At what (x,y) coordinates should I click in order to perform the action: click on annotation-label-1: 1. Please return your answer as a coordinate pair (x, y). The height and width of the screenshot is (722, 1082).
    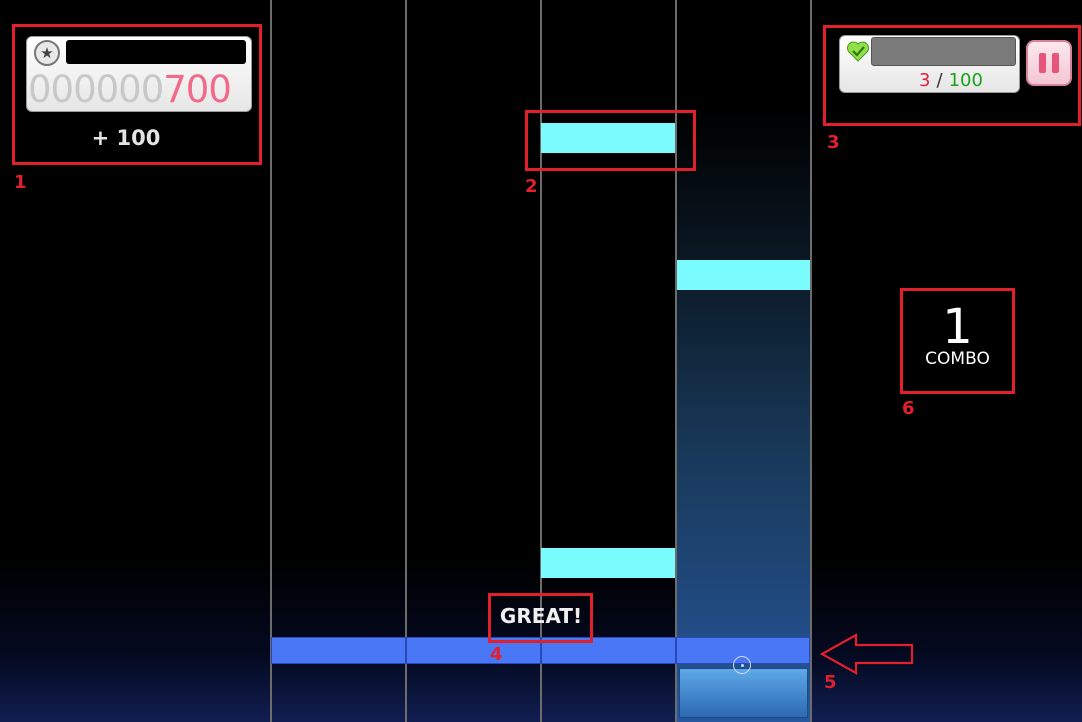
    Looking at the image, I should click on (20, 182).